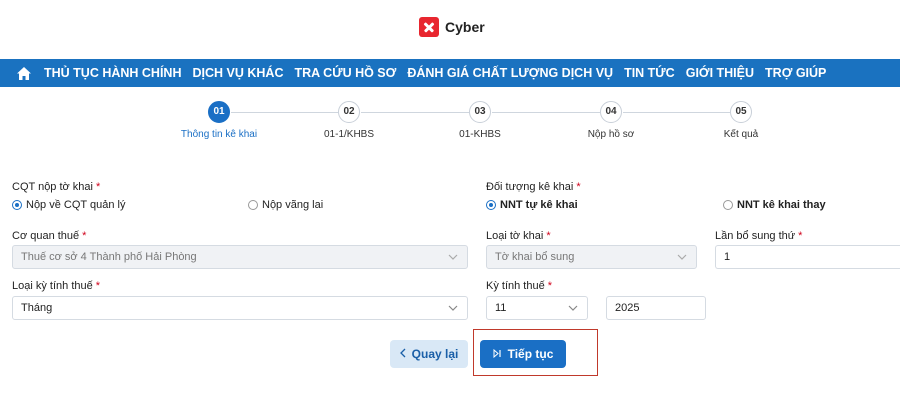  I want to click on step-label: 01-KHBS, so click(480, 134).